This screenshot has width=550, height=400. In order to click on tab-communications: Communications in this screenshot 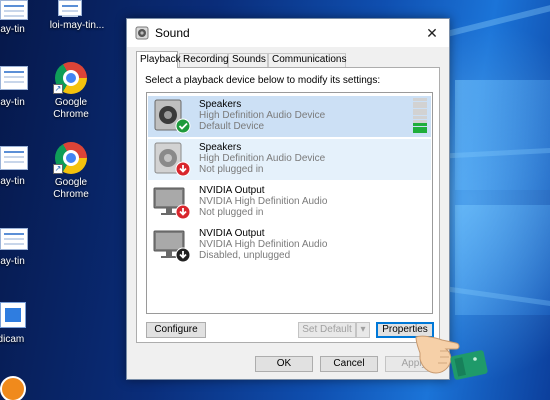, I will do `click(307, 60)`.